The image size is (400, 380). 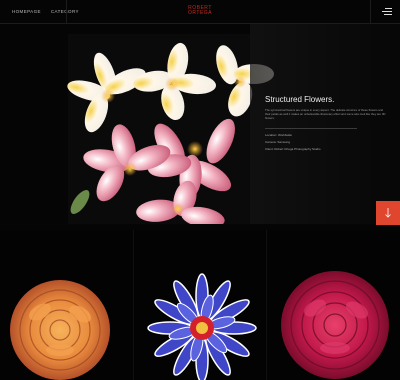 What do you see at coordinates (45, 11) in the screenshot?
I see `main-nav: HOMEPAGE CATEGORY` at bounding box center [45, 11].